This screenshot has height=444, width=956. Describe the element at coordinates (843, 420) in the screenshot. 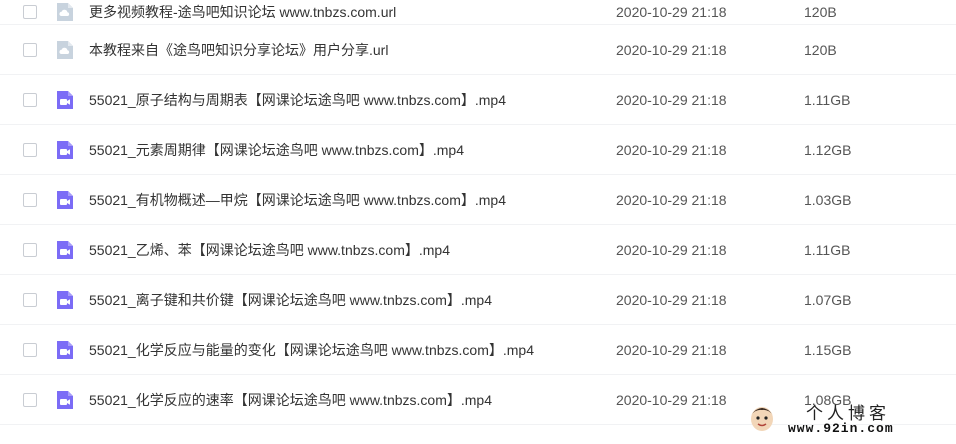

I see `watermark: 个人博客 www.92in.com` at that location.